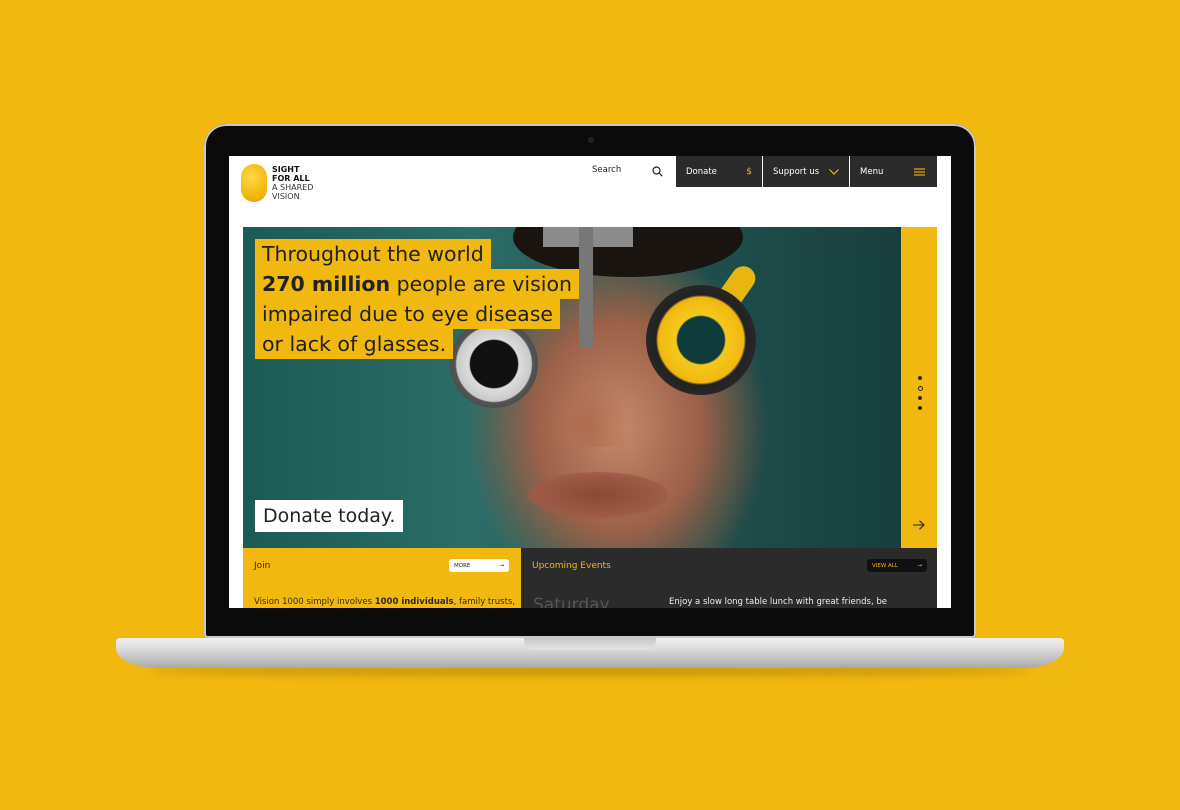 The height and width of the screenshot is (810, 1180). I want to click on hero-slider-rail, so click(919, 387).